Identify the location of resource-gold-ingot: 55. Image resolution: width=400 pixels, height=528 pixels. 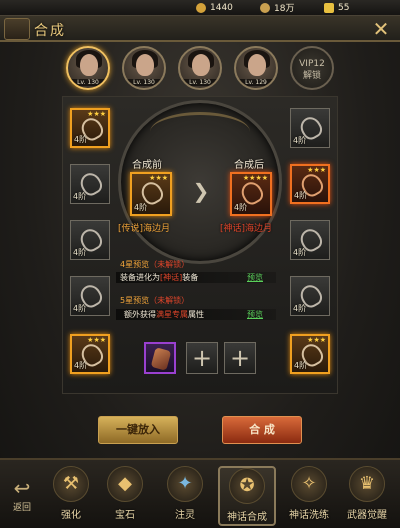
(347, 7).